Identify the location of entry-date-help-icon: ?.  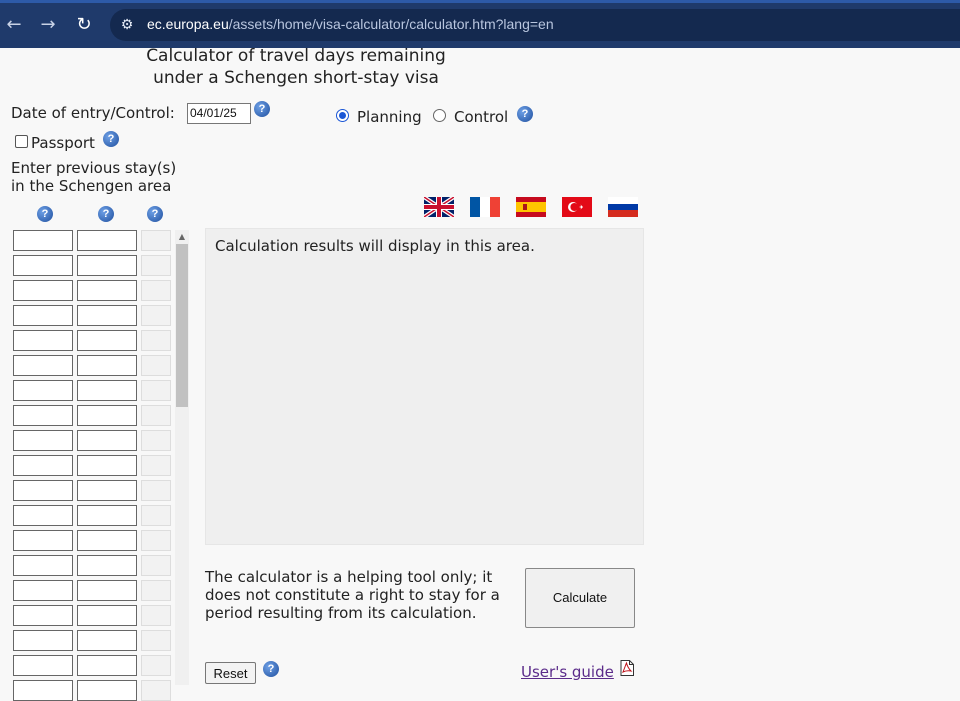
(45, 214).